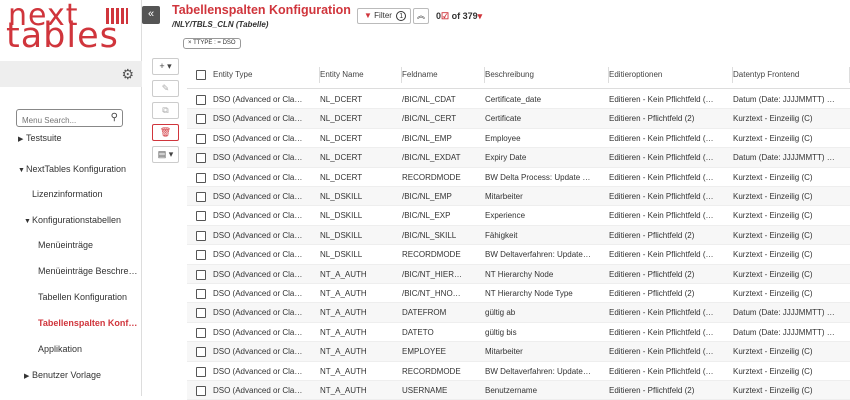  Describe the element at coordinates (212, 43) in the screenshot. I see `active-filter-chip: × TTYPE : = DSO` at that location.